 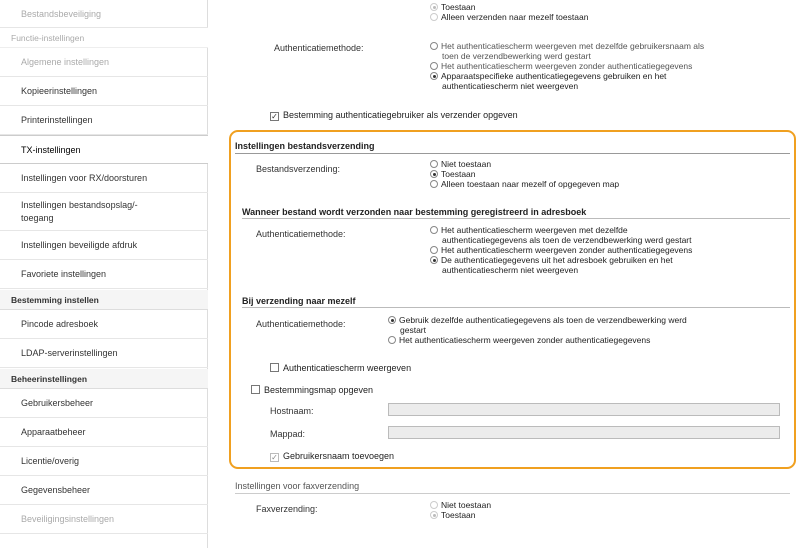 I want to click on hostname-input, so click(x=584, y=409).